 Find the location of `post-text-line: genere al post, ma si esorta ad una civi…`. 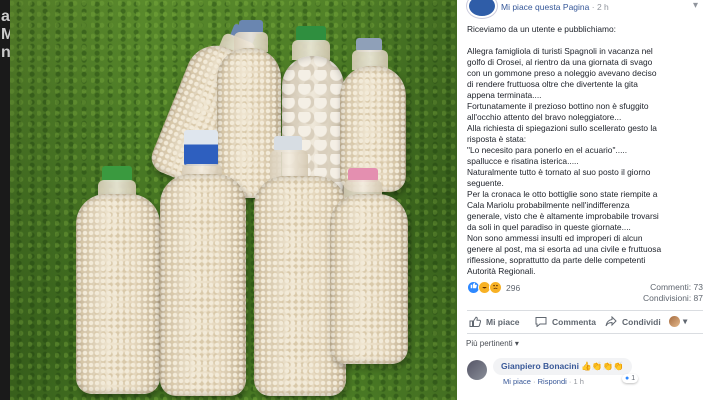

post-text-line: genere al post, ma si esorta ad una civi… is located at coordinates (564, 249).